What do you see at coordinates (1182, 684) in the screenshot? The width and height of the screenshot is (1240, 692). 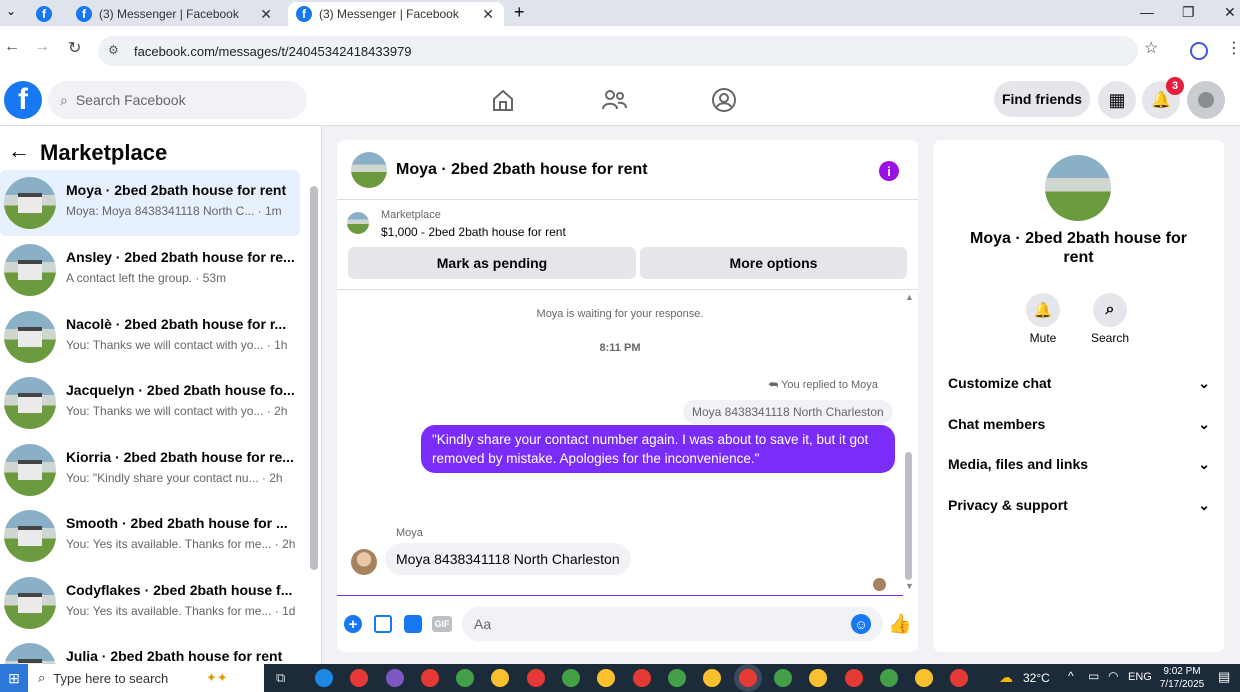 I see `clock-date: 7/17/2025` at bounding box center [1182, 684].